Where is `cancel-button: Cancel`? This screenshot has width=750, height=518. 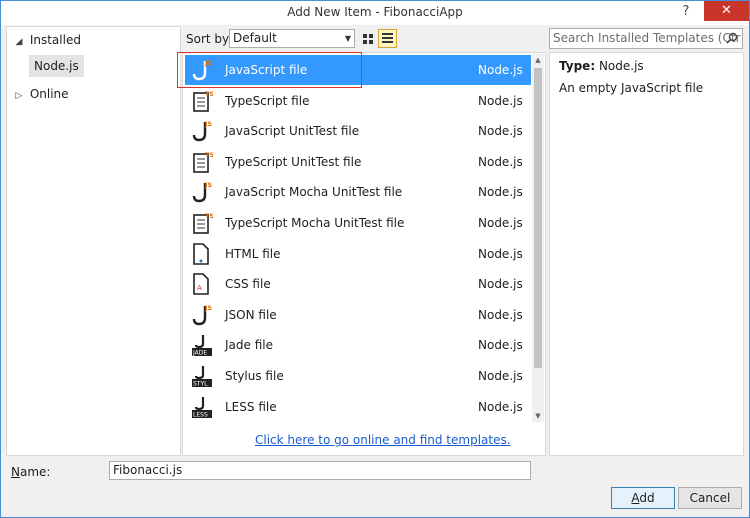
cancel-button: Cancel is located at coordinates (710, 498).